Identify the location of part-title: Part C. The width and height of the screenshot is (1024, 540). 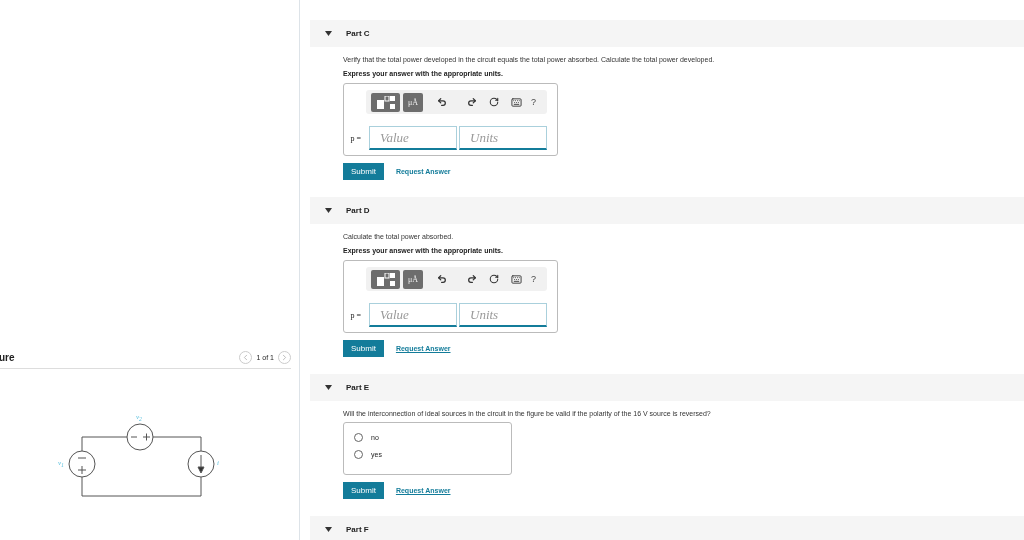
(358, 33).